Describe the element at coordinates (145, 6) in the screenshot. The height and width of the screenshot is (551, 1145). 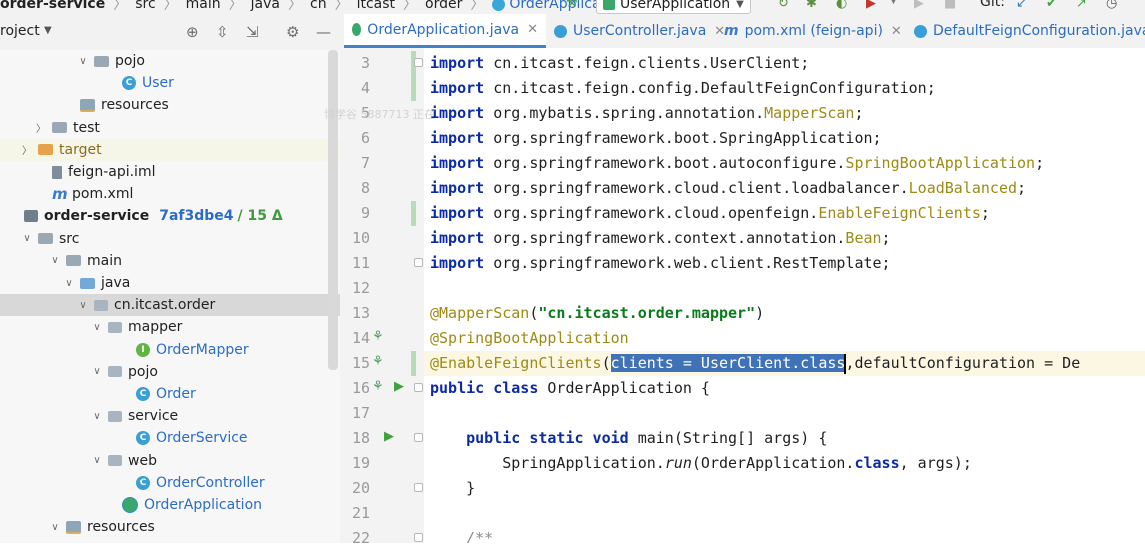
I see `breadcrumb-item: src` at that location.